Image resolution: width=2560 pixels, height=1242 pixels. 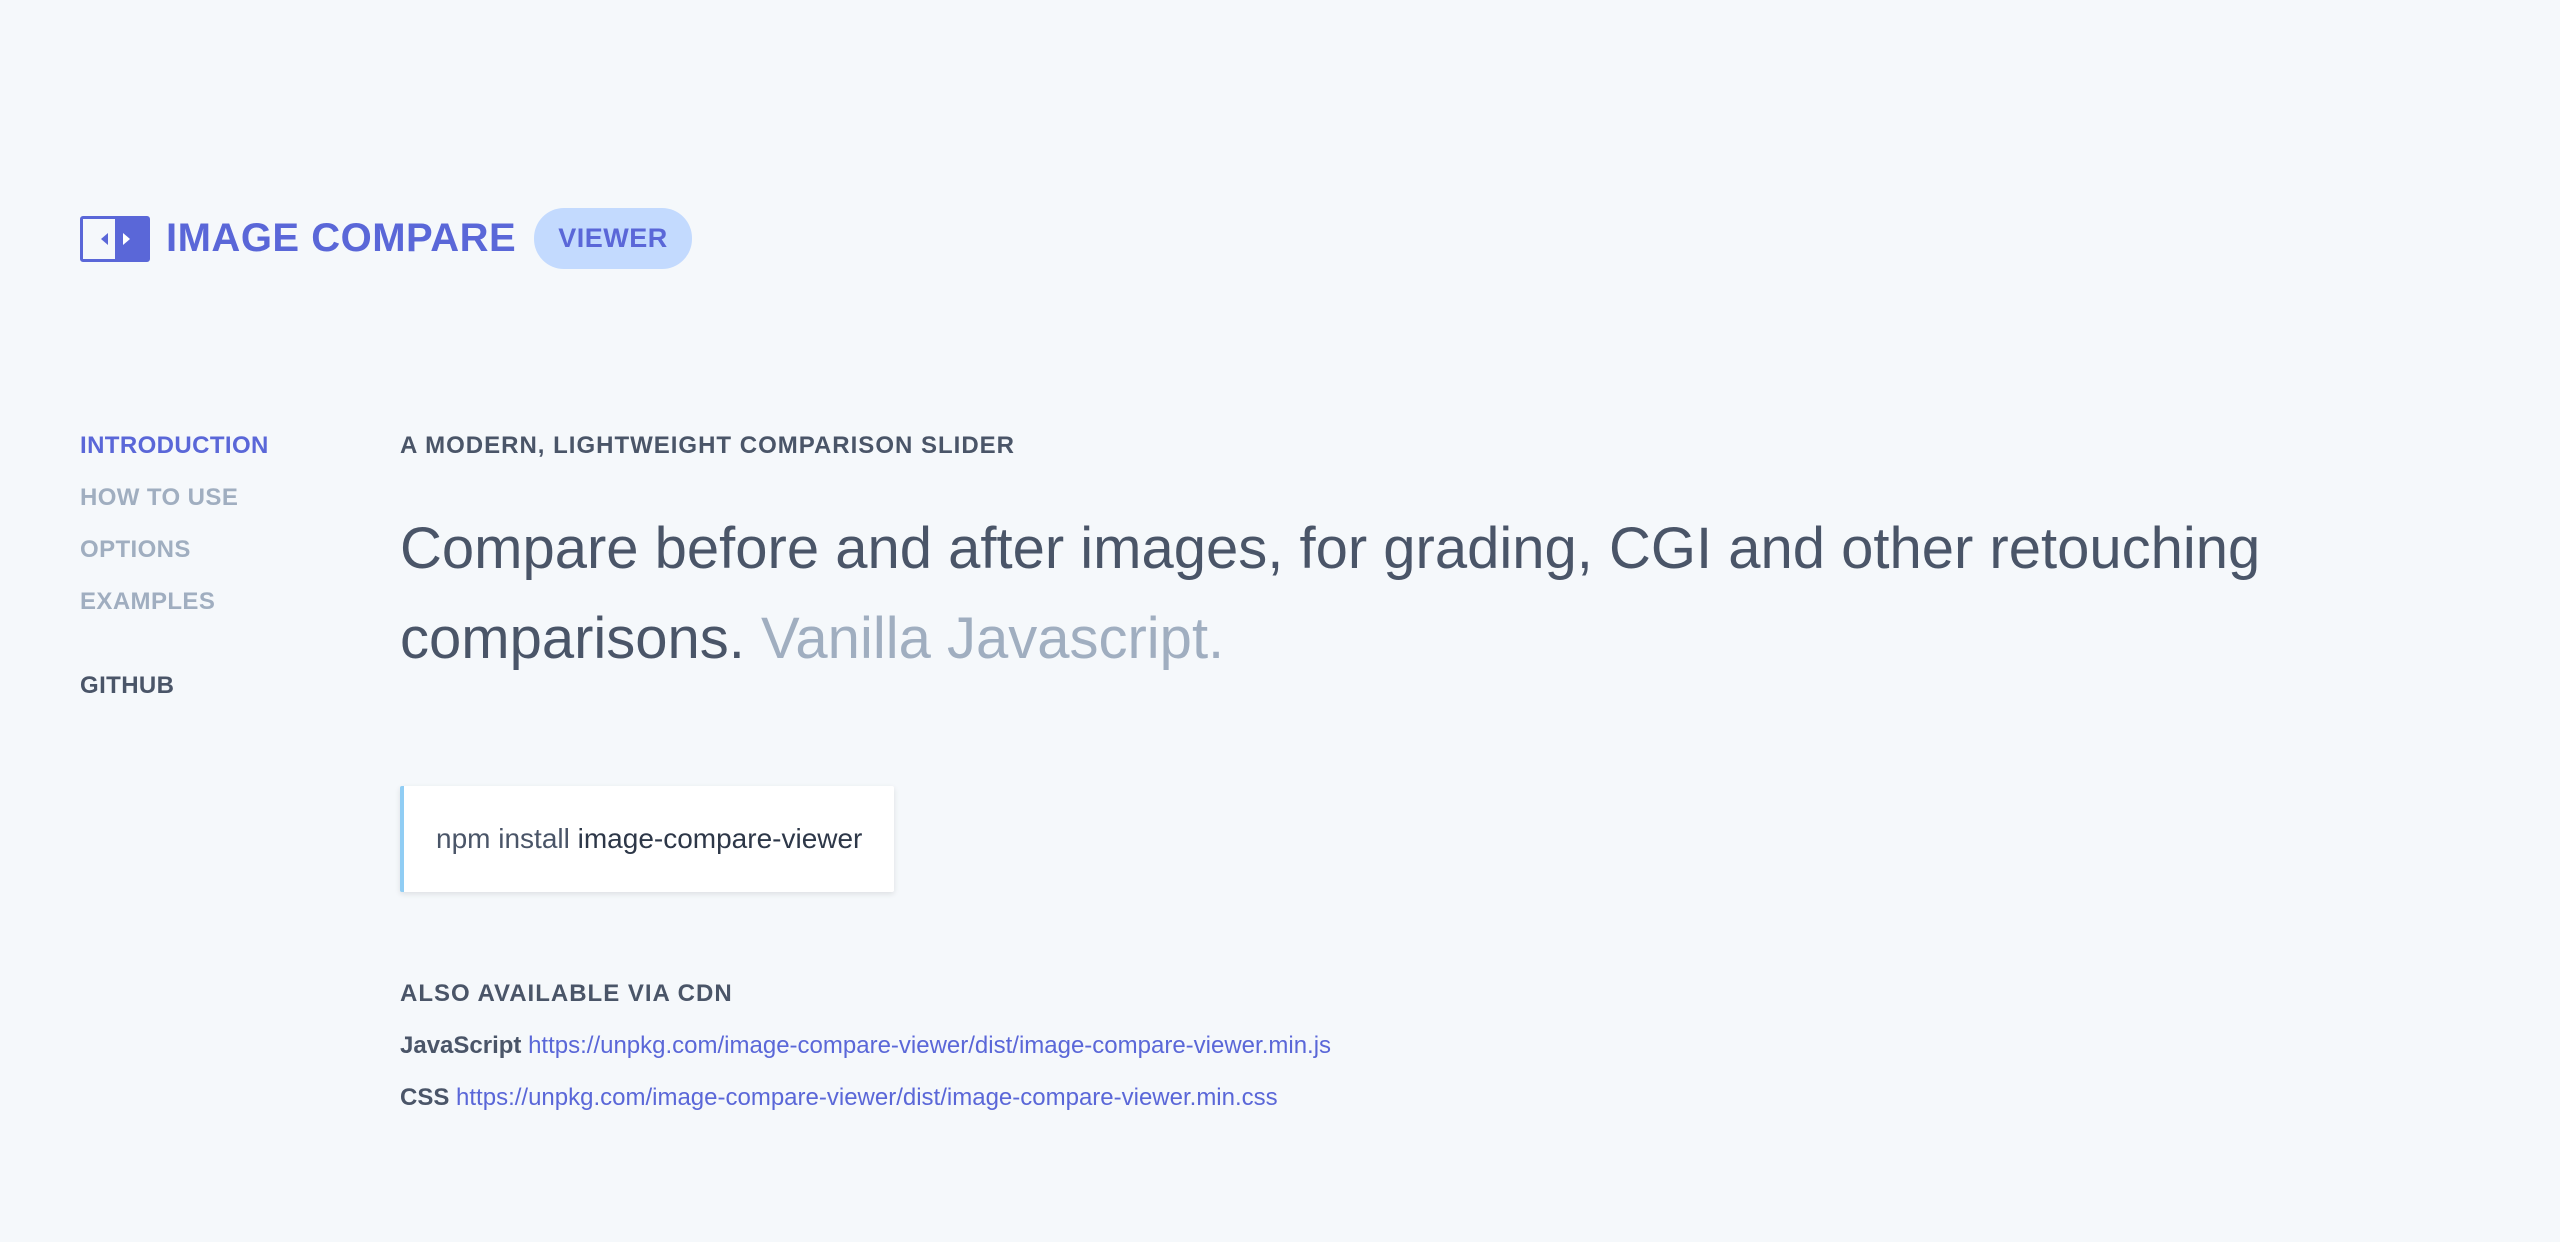 What do you see at coordinates (210, 560) in the screenshot?
I see `sidebar-item-options: OPTIONS` at bounding box center [210, 560].